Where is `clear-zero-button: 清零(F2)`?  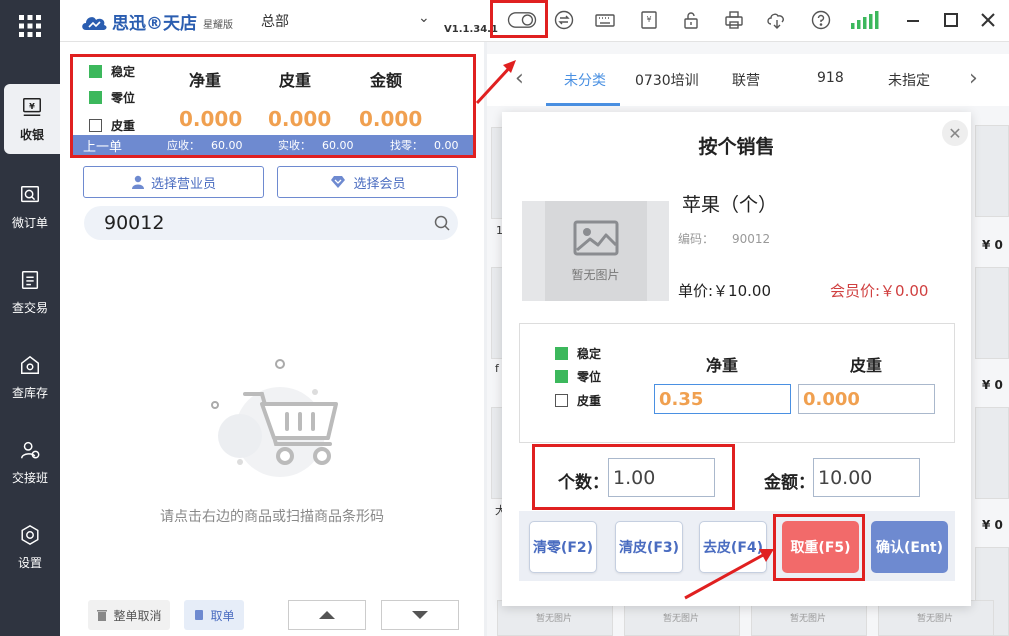
clear-zero-button: 清零(F2) is located at coordinates (563, 547).